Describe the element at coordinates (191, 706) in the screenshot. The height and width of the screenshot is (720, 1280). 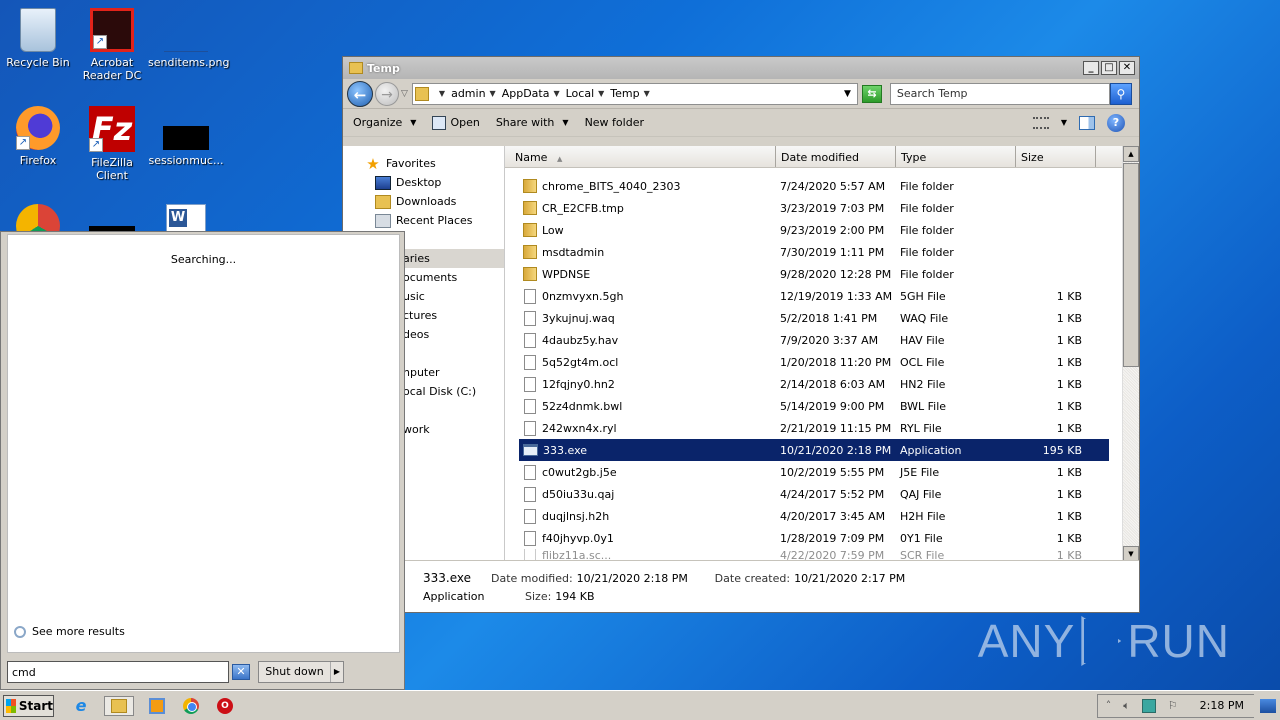
I see `taskbar-chrome` at that location.